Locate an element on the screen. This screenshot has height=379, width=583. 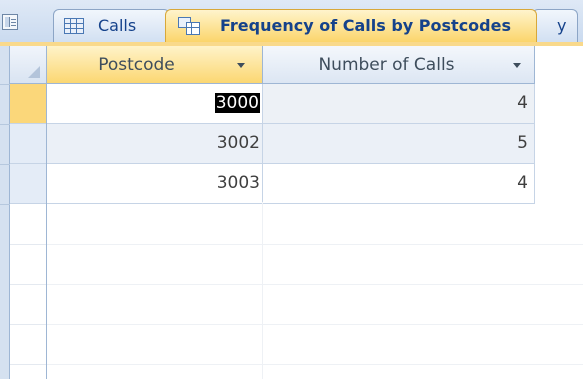
selected-cell-text: 3000 is located at coordinates (237, 103).